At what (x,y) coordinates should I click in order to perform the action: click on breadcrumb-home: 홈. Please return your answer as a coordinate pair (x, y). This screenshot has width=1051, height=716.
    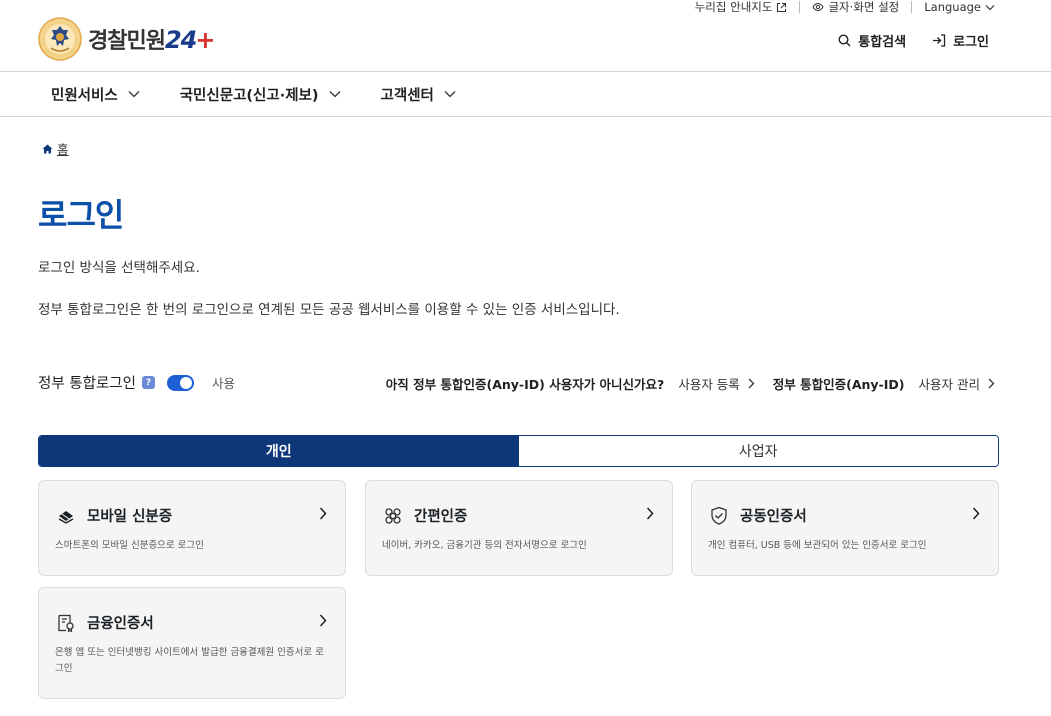
    Looking at the image, I should click on (63, 148).